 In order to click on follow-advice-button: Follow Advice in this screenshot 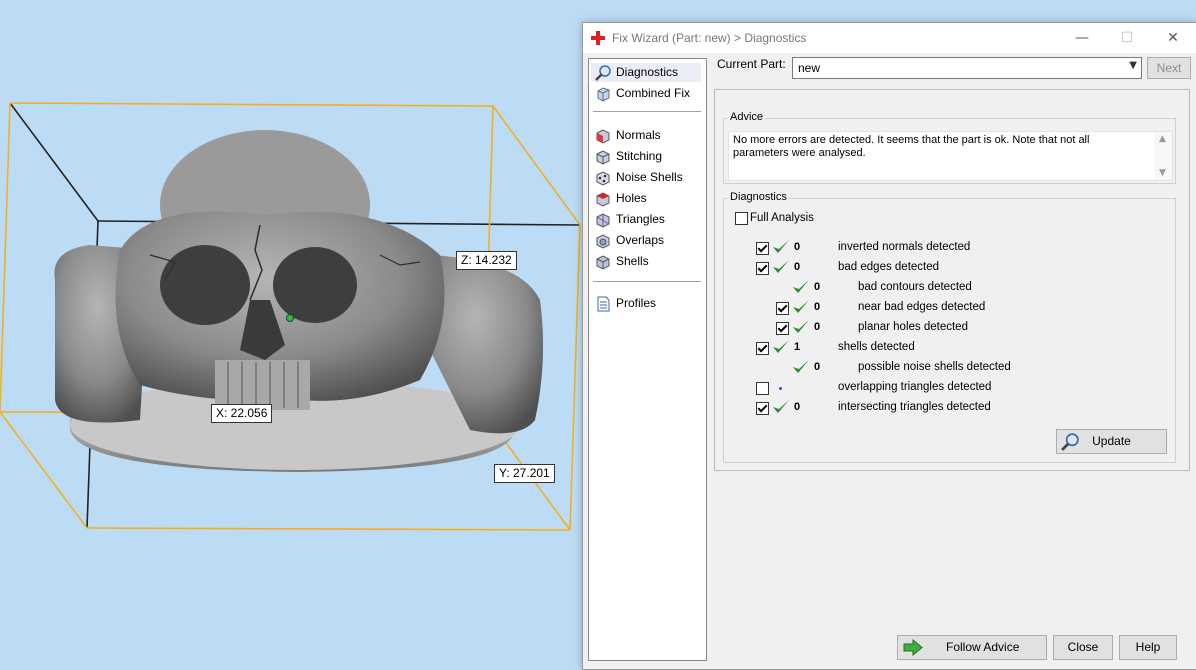, I will do `click(972, 647)`.